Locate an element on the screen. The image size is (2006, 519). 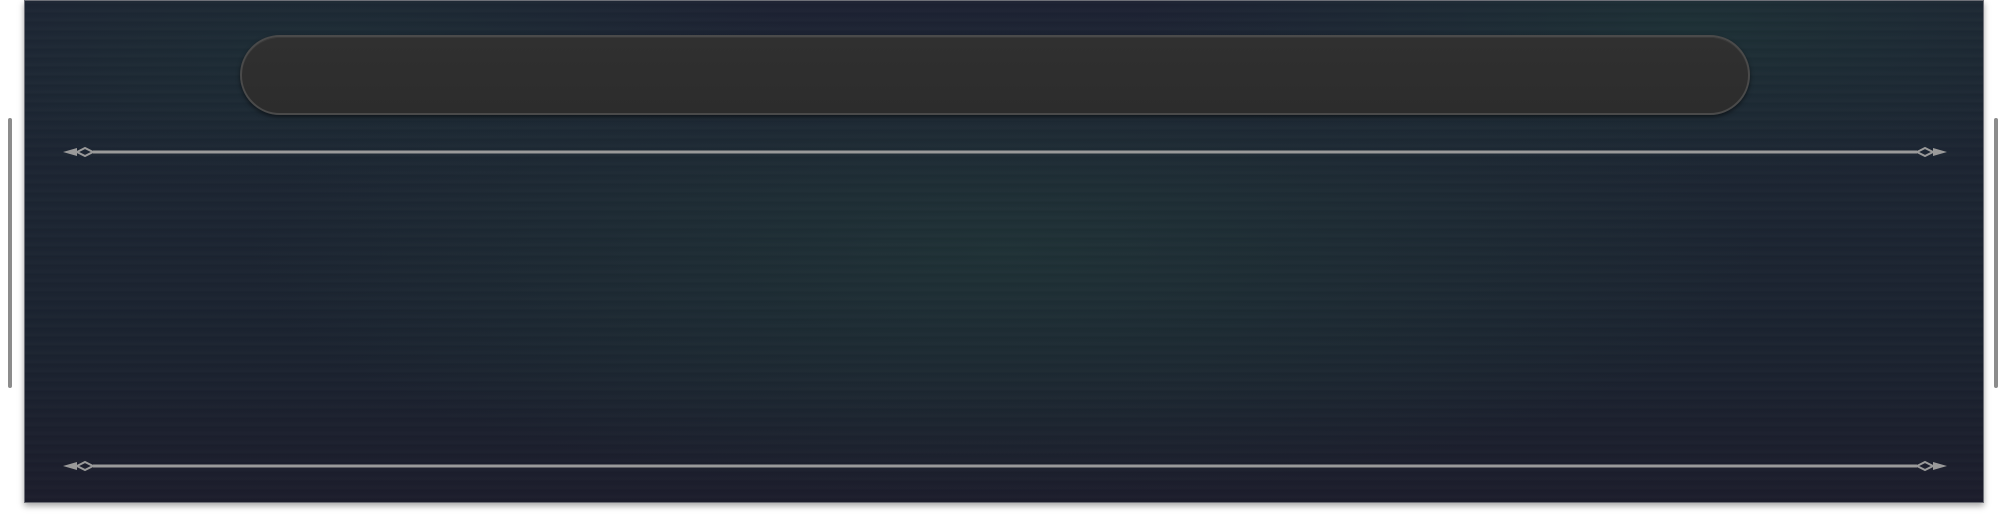
left-scrollbar is located at coordinates (10, 253).